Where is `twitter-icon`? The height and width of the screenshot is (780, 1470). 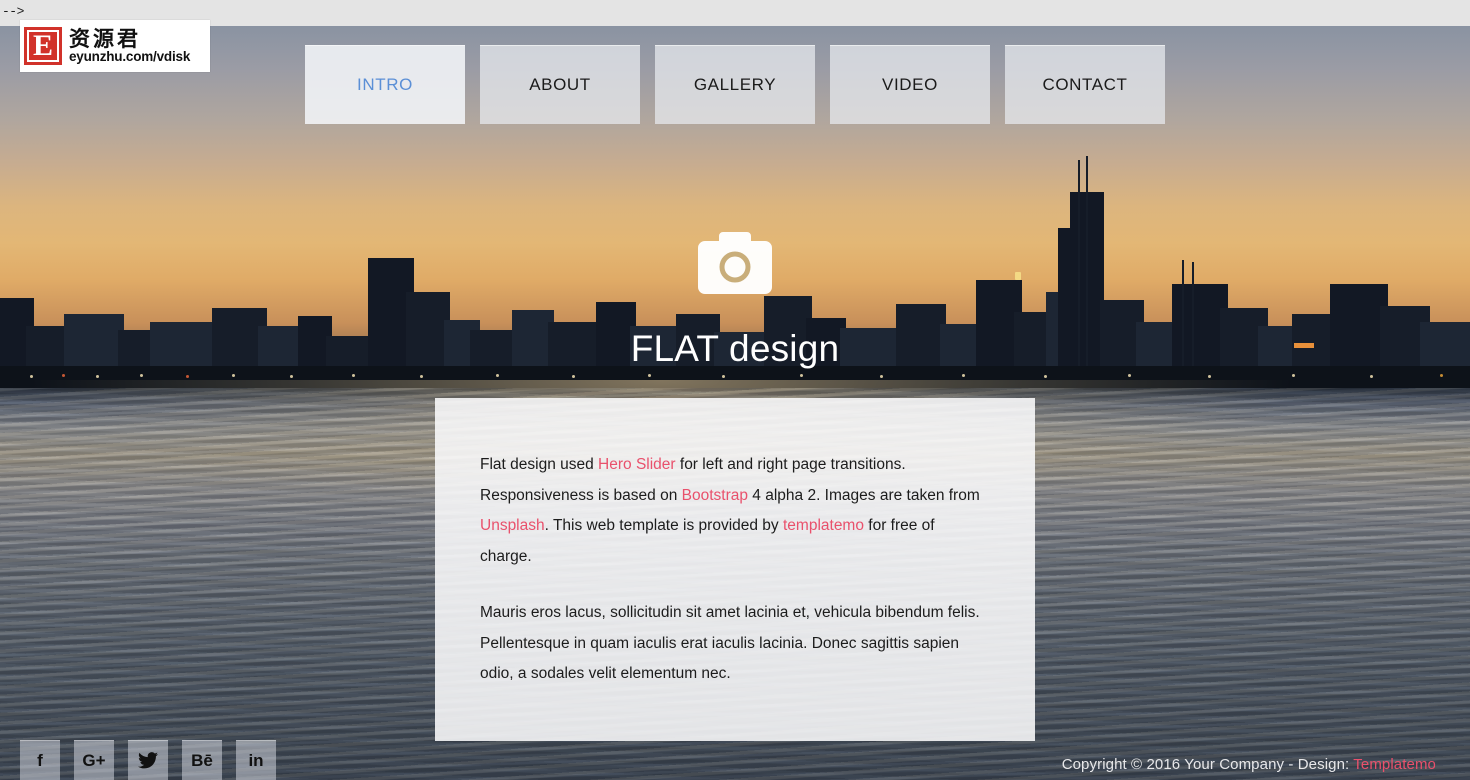
twitter-icon is located at coordinates (148, 760).